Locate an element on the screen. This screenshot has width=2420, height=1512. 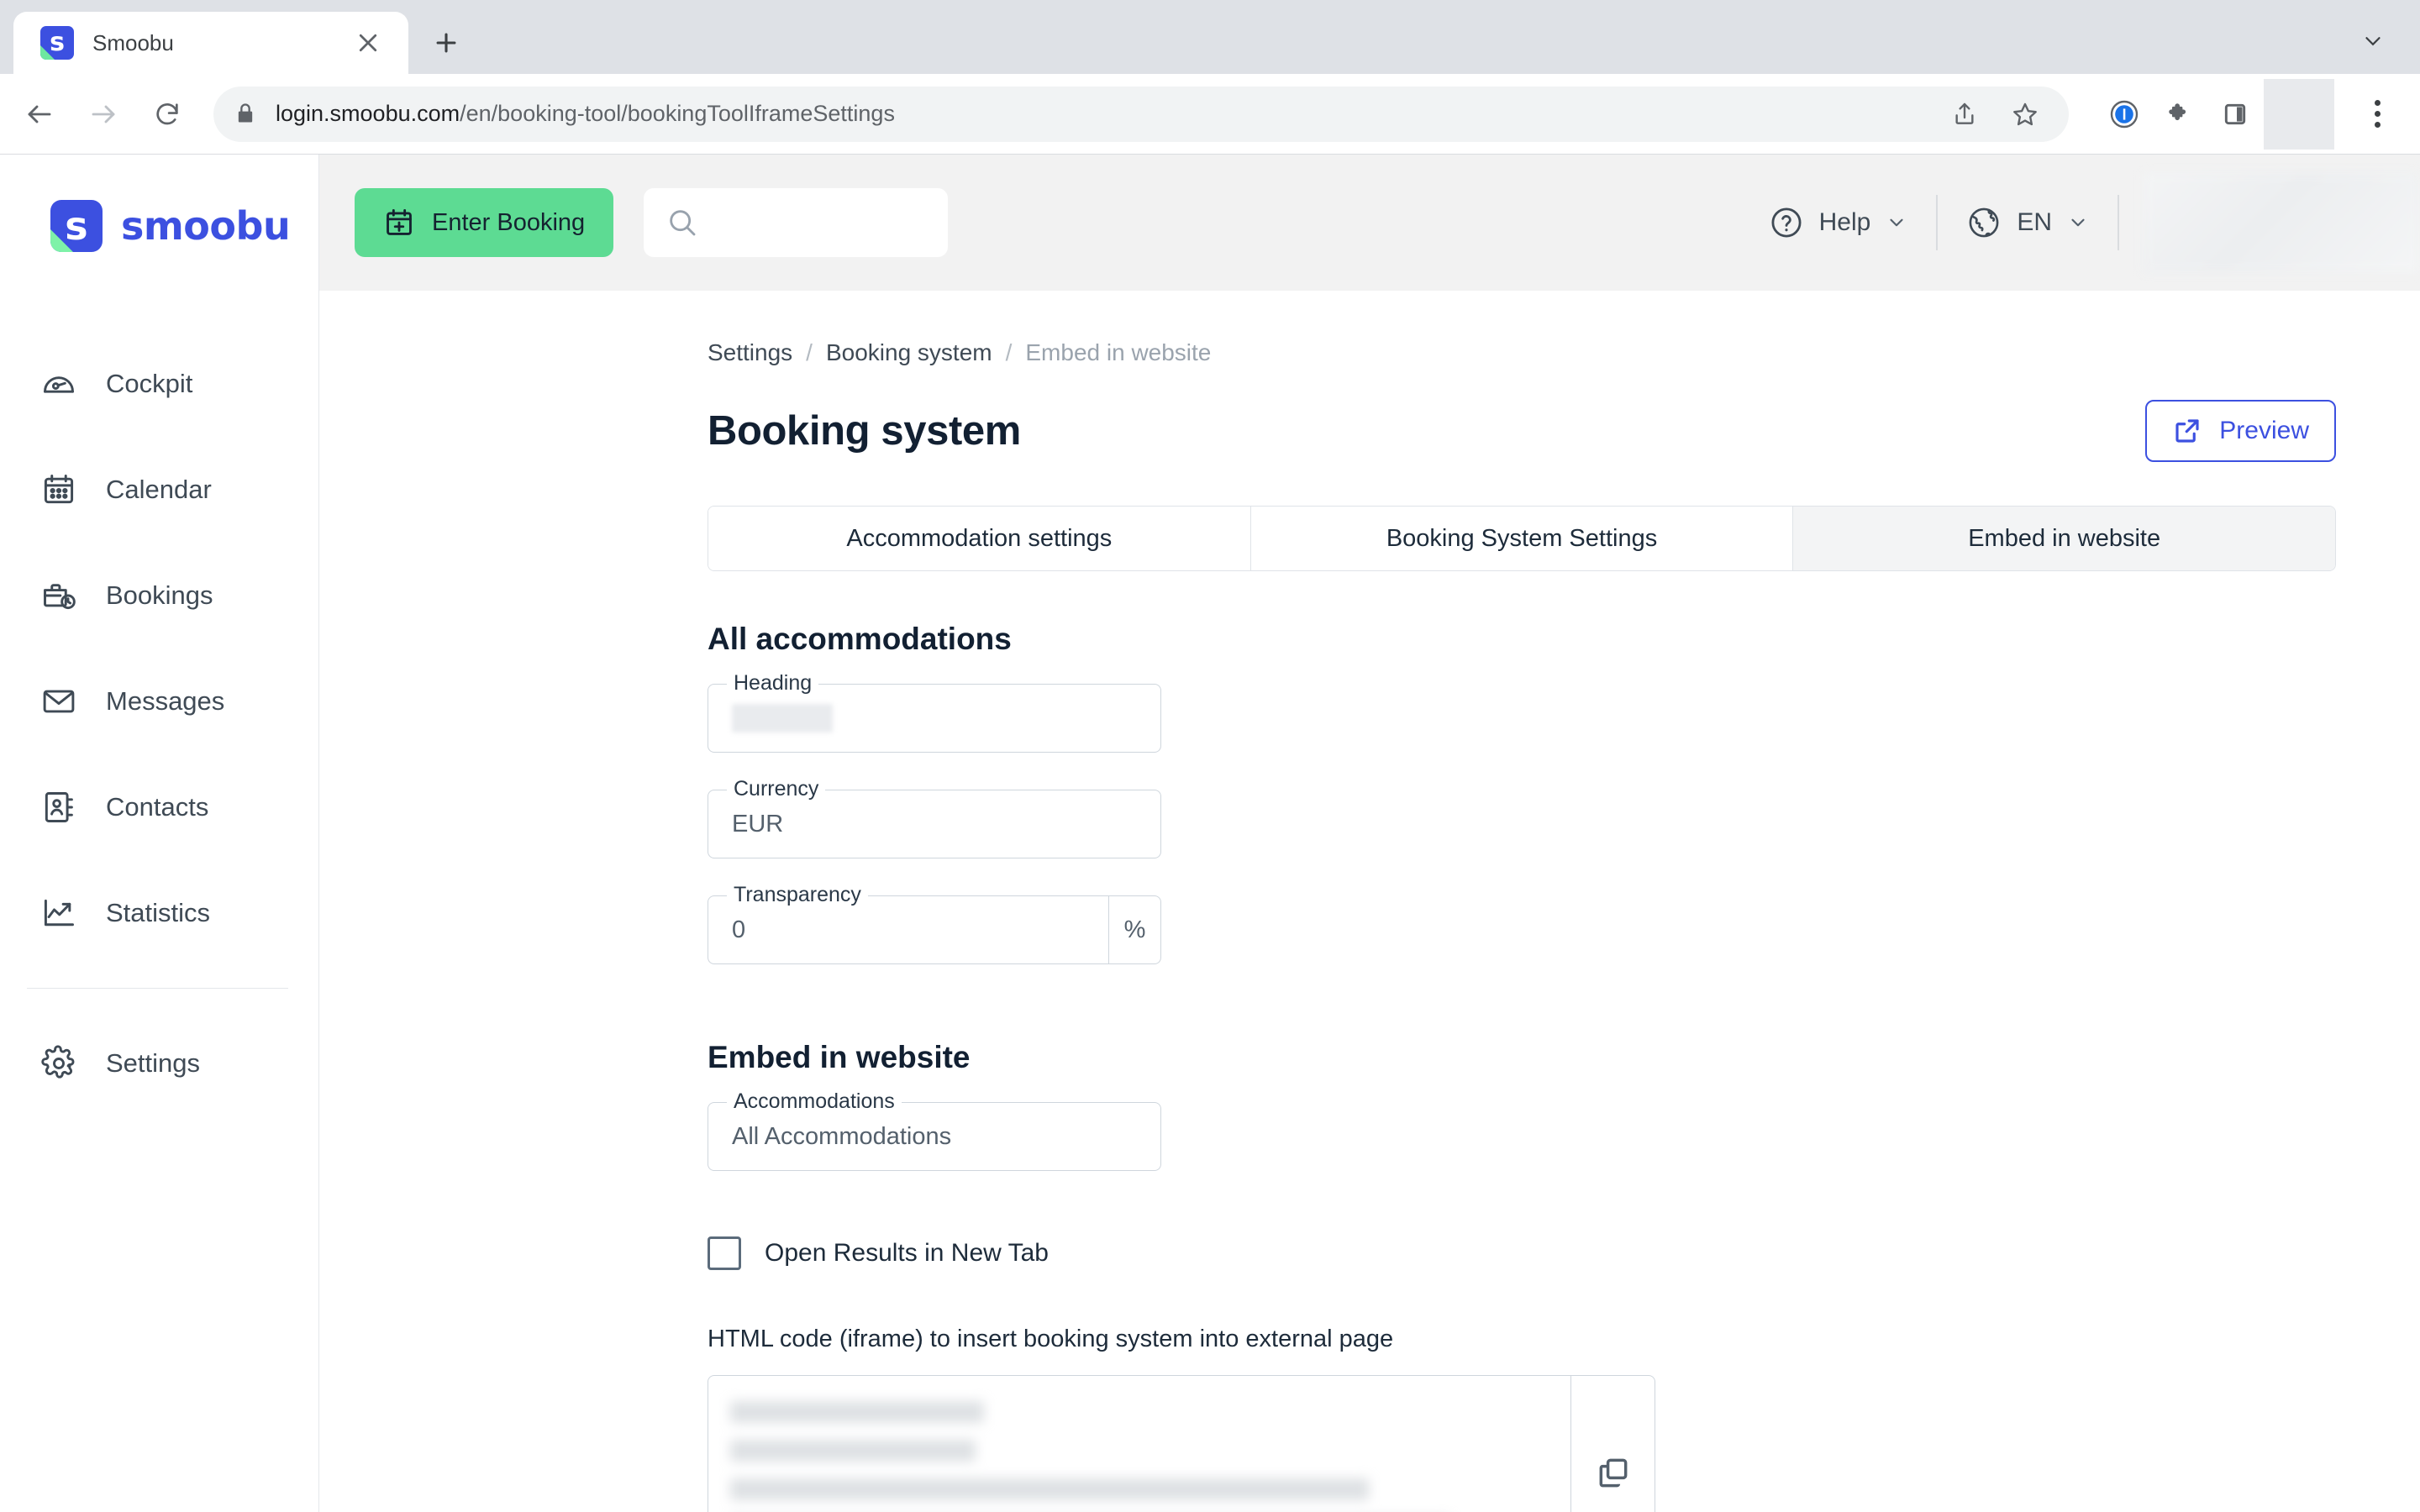
html-code-block is located at coordinates (1181, 1443).